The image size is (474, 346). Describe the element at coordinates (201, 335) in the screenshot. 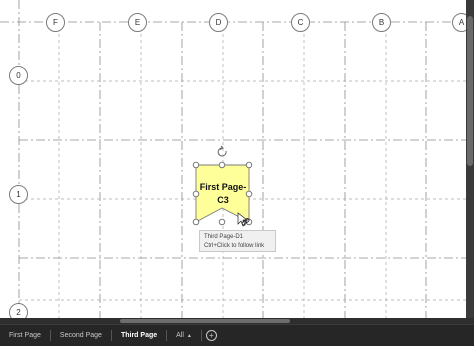

I see `tab-divider` at that location.